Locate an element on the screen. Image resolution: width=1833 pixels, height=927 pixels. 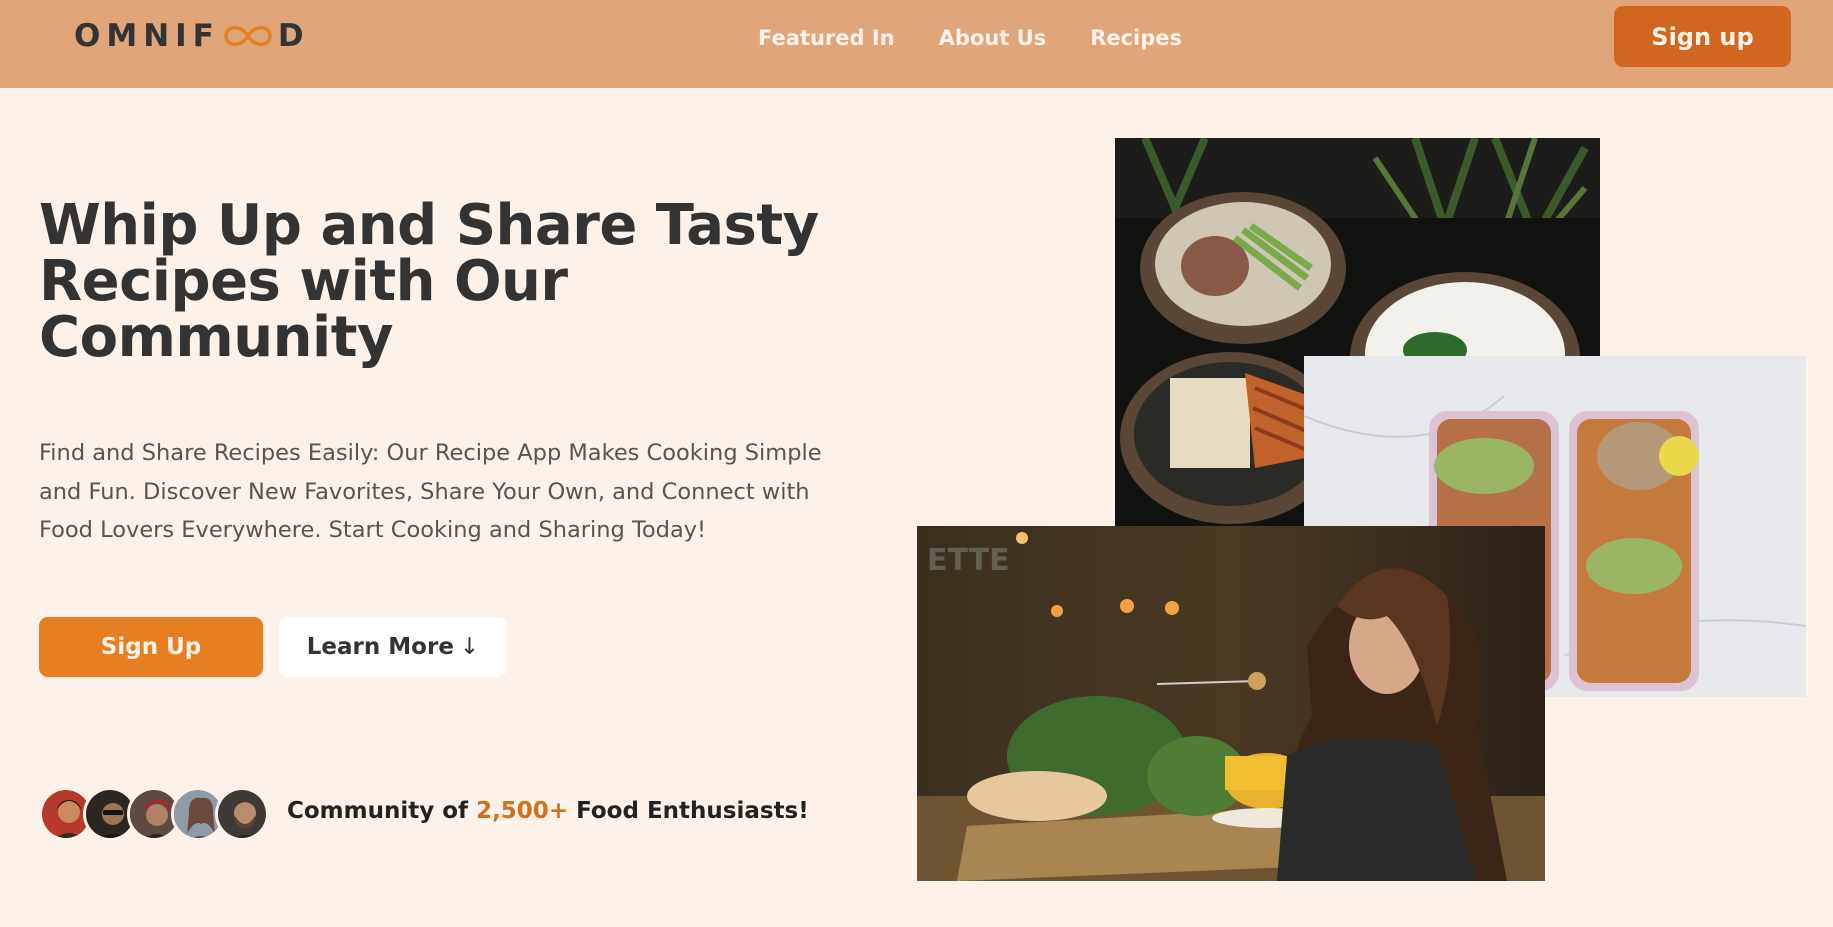
nav-about-us: About Us is located at coordinates (993, 38).